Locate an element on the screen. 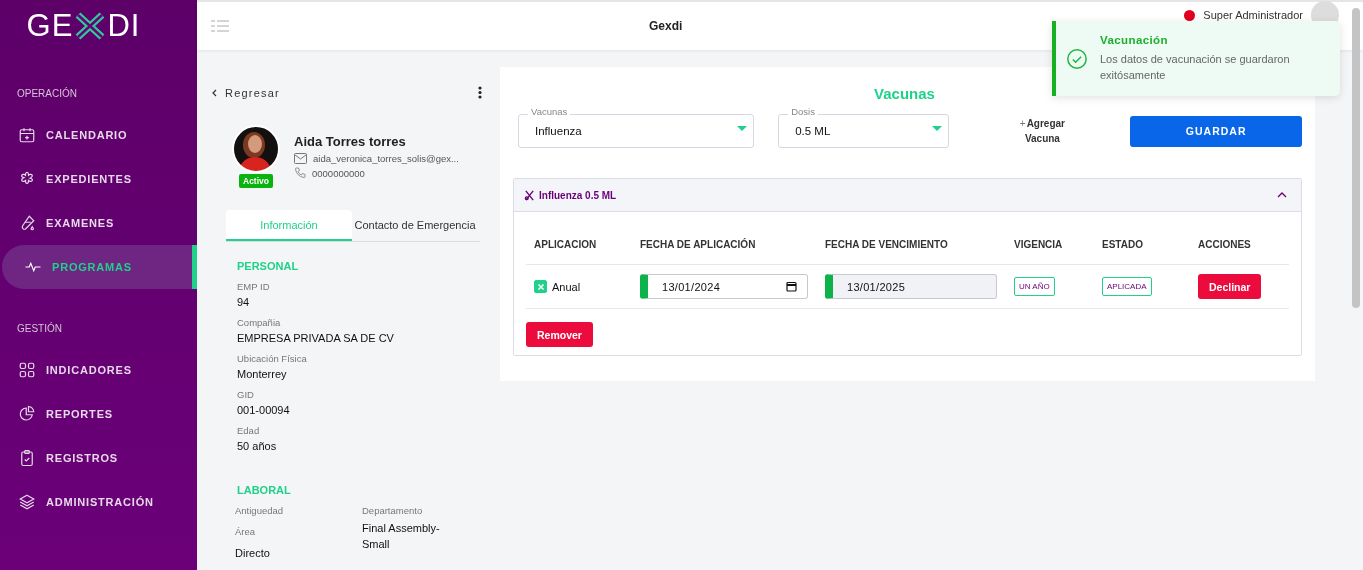 The image size is (1363, 570). tab: Contacto de Emergencia is located at coordinates (415, 224).